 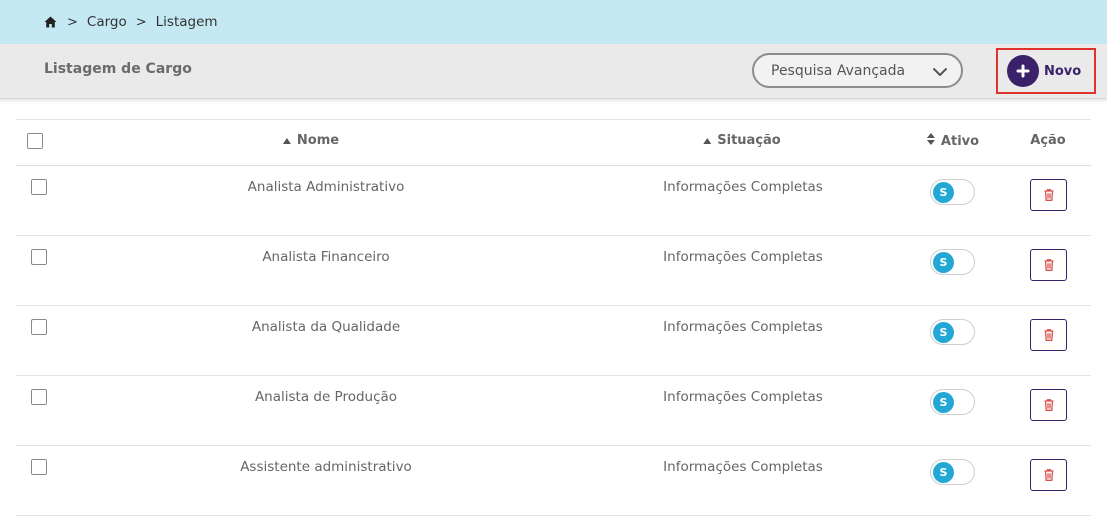 I want to click on chevron-down-icon, so click(x=940, y=71).